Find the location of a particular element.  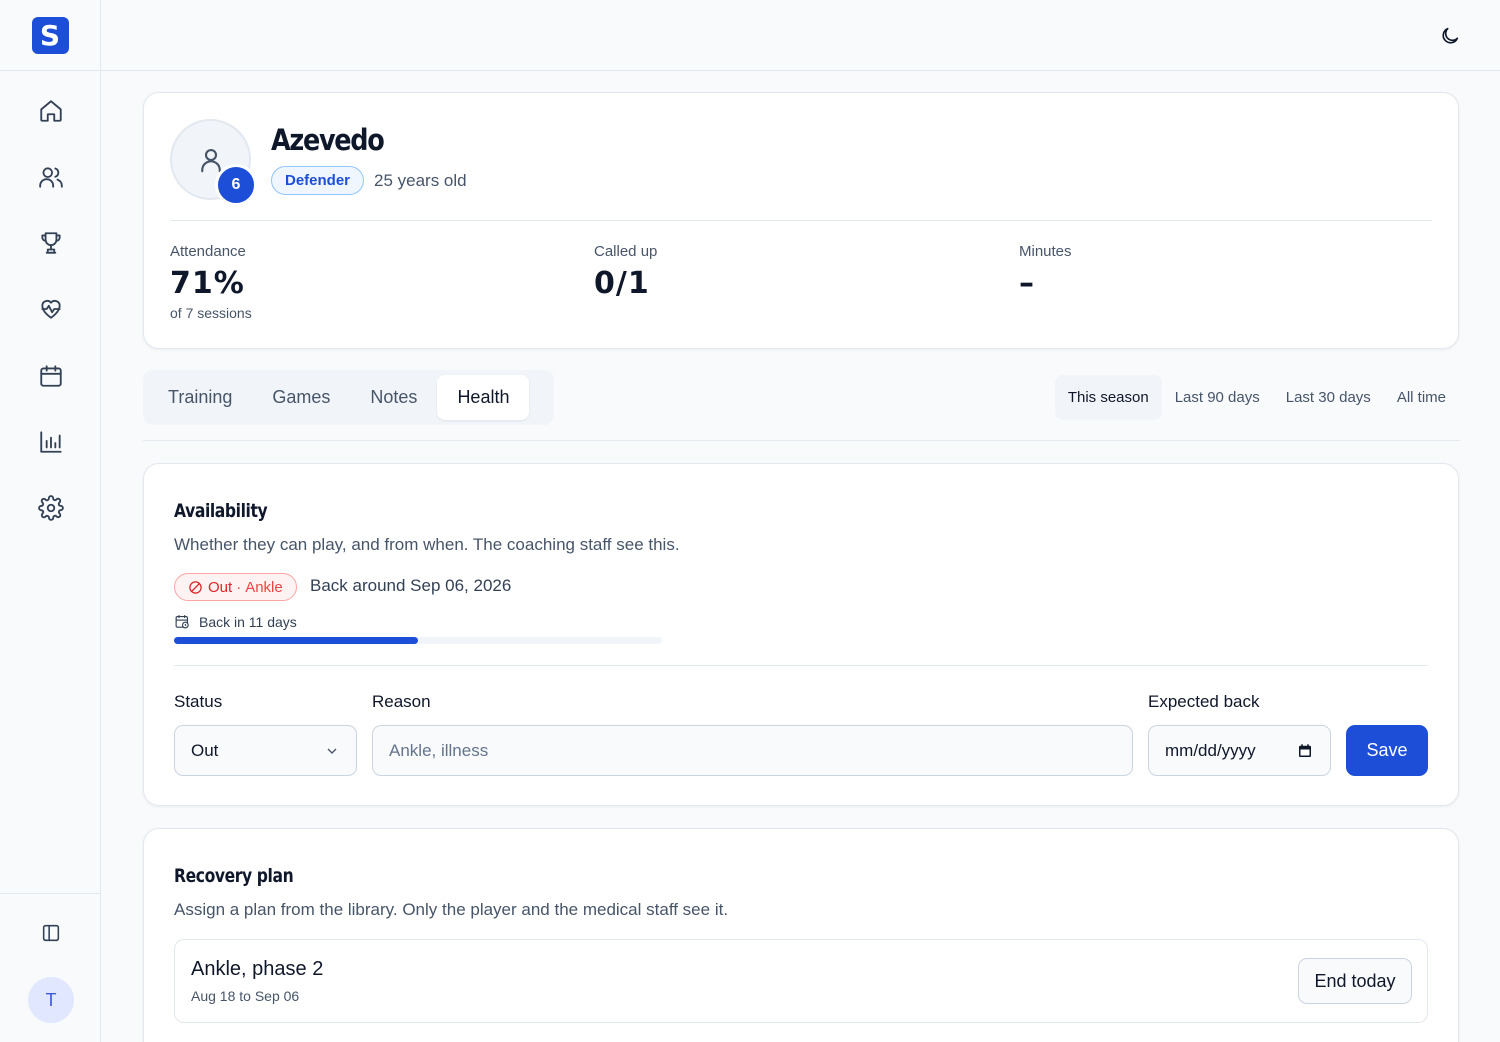

status-select-value: Out is located at coordinates (205, 750).